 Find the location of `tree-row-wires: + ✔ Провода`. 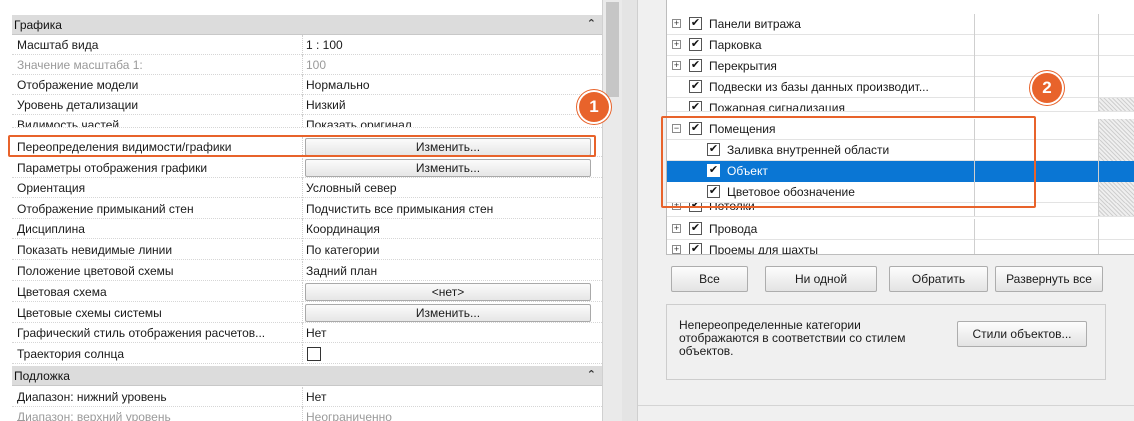

tree-row-wires: + ✔ Провода is located at coordinates (900, 229).